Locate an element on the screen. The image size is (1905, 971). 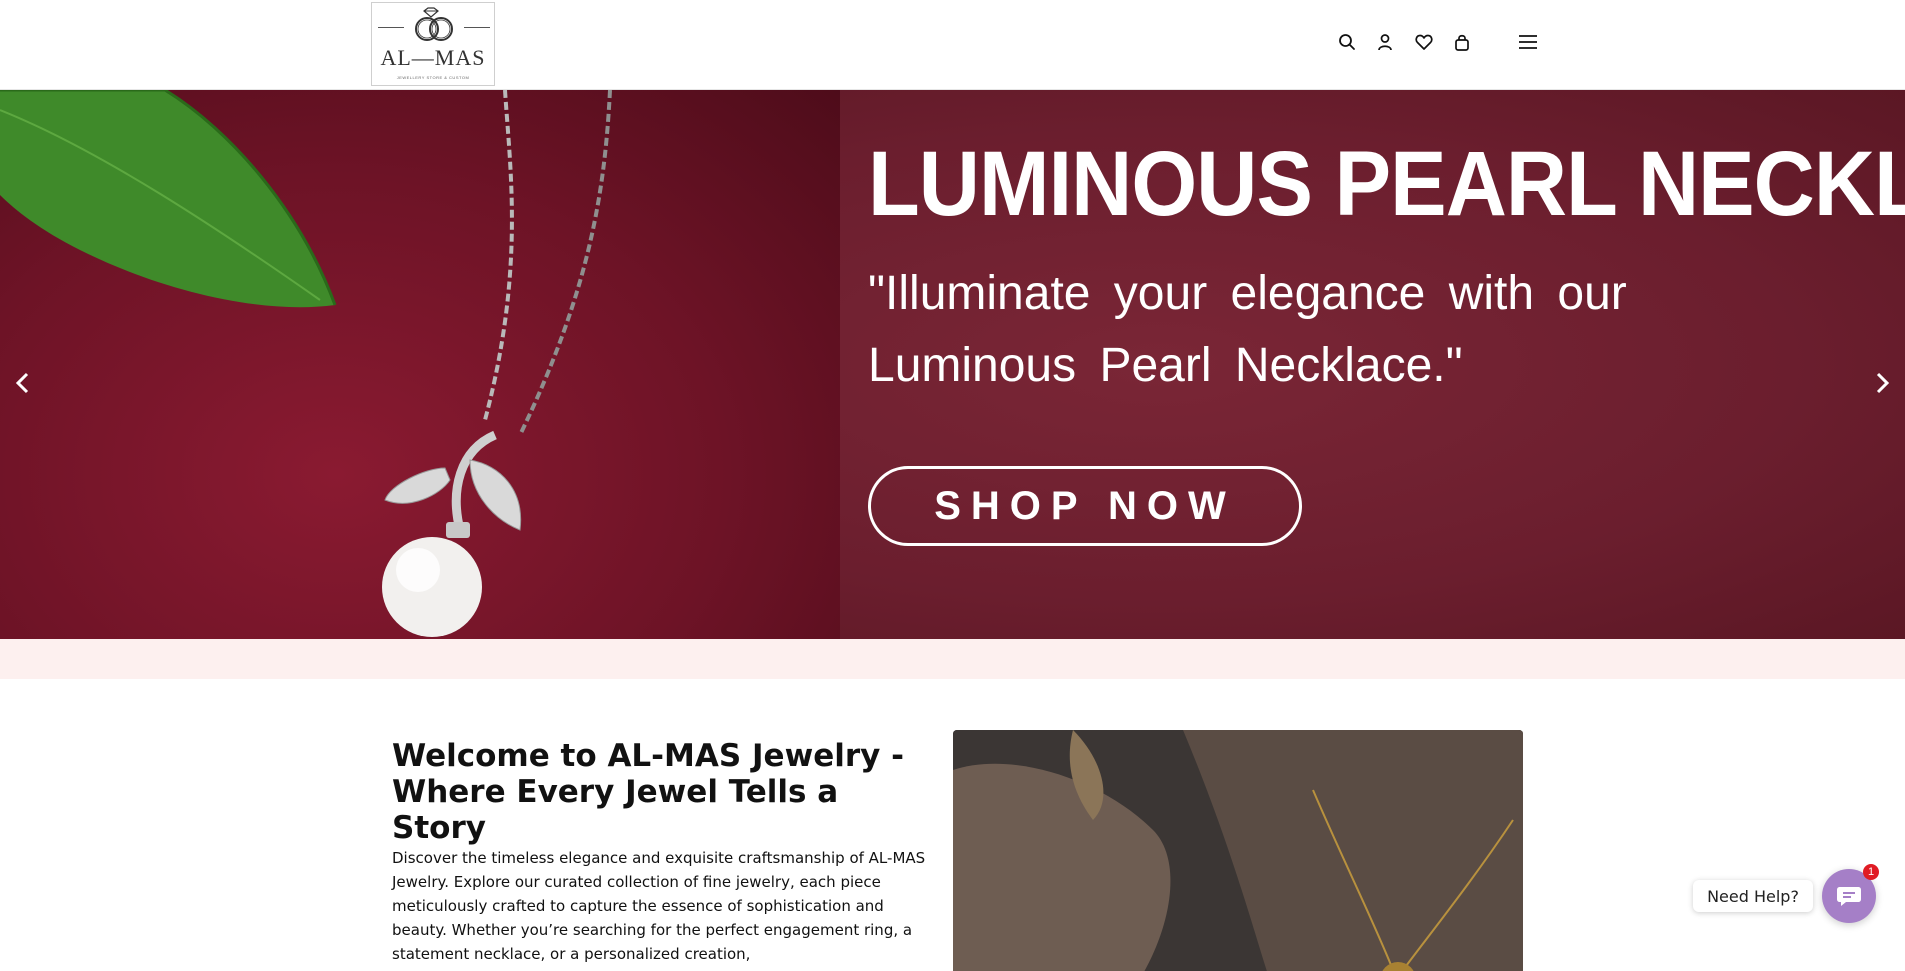
hamburger-menu-icon is located at coordinates (1528, 42).